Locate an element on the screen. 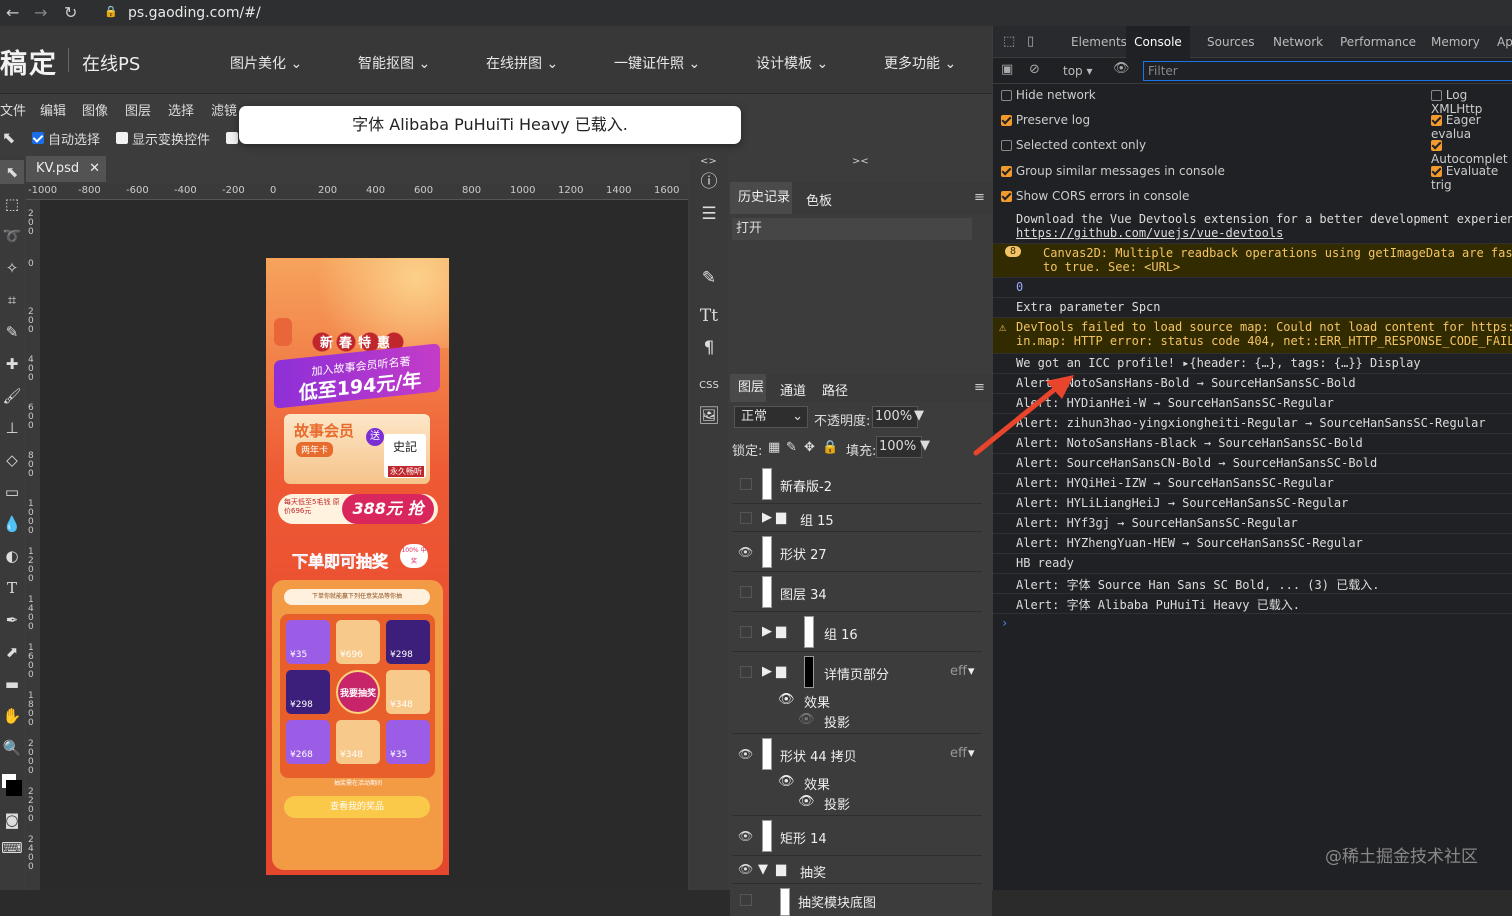 This screenshot has width=1512, height=916. layer-row: ▶ ▆ 组 15 is located at coordinates (857, 518).